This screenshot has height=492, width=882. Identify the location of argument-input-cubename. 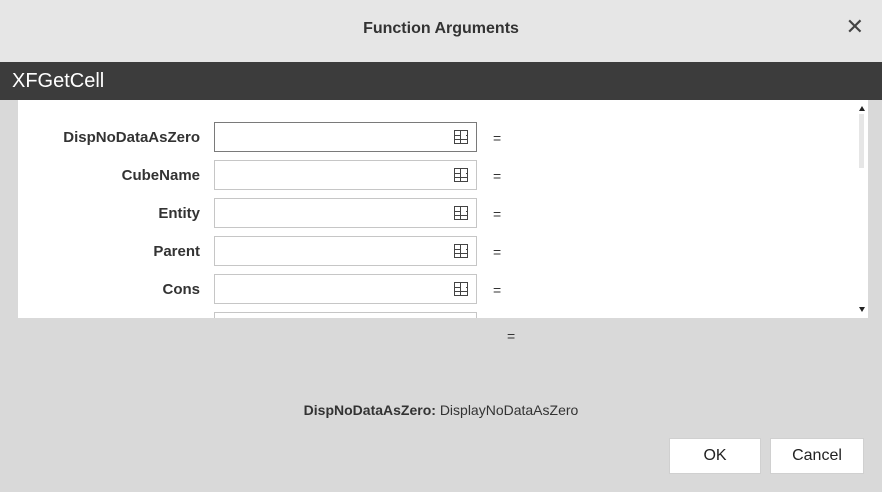
(345, 175).